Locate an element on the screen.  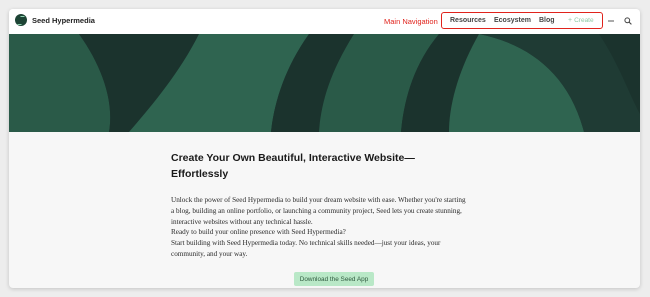
main-navigation-annotation-label: Main Navigation is located at coordinates (411, 21).